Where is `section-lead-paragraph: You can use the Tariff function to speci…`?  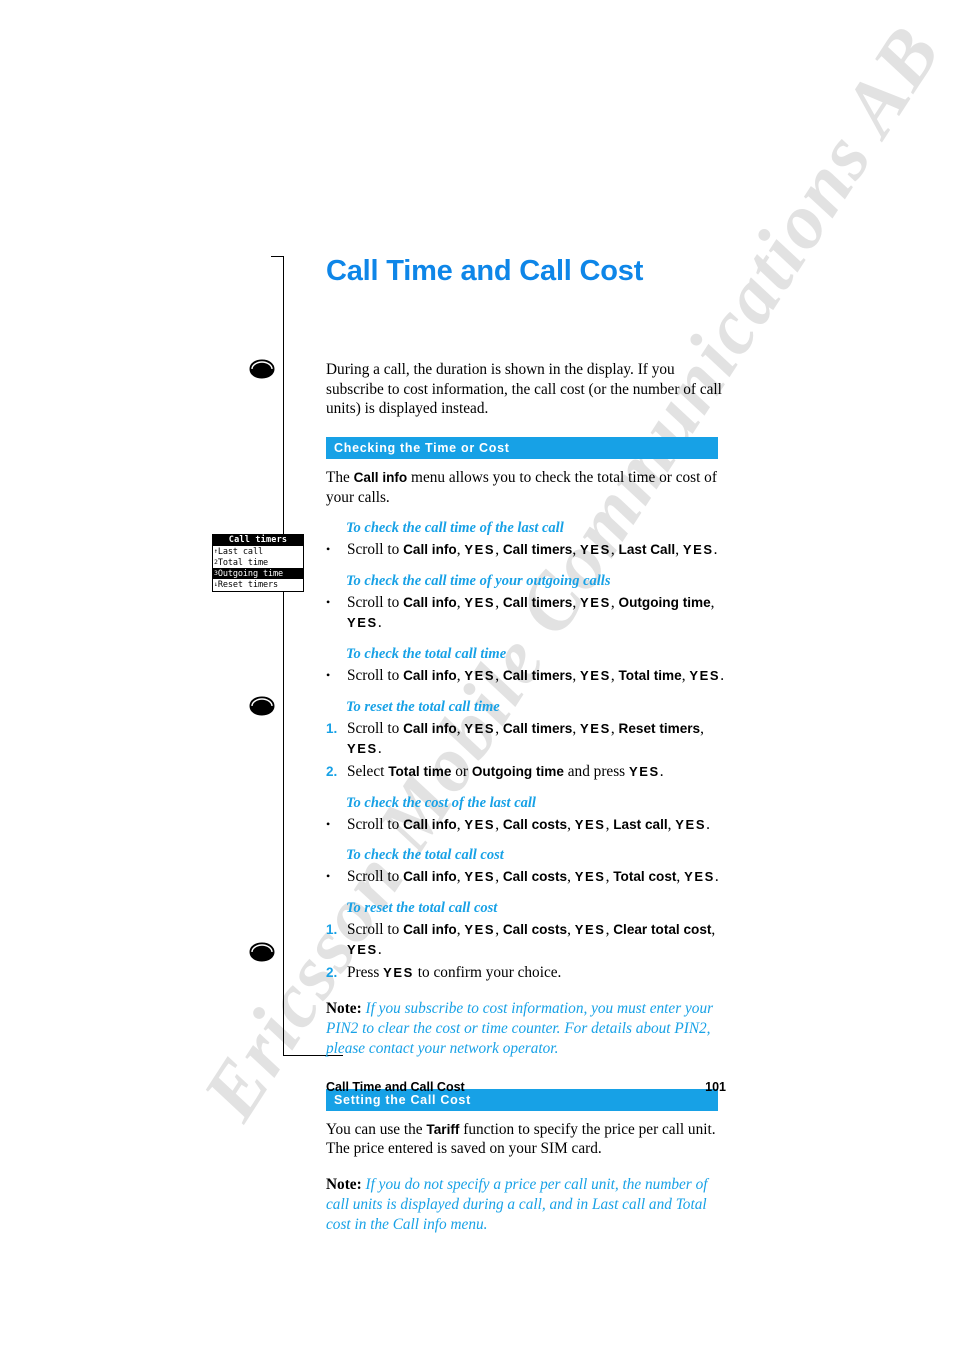 section-lead-paragraph: You can use the Tariff function to speci… is located at coordinates (526, 1139).